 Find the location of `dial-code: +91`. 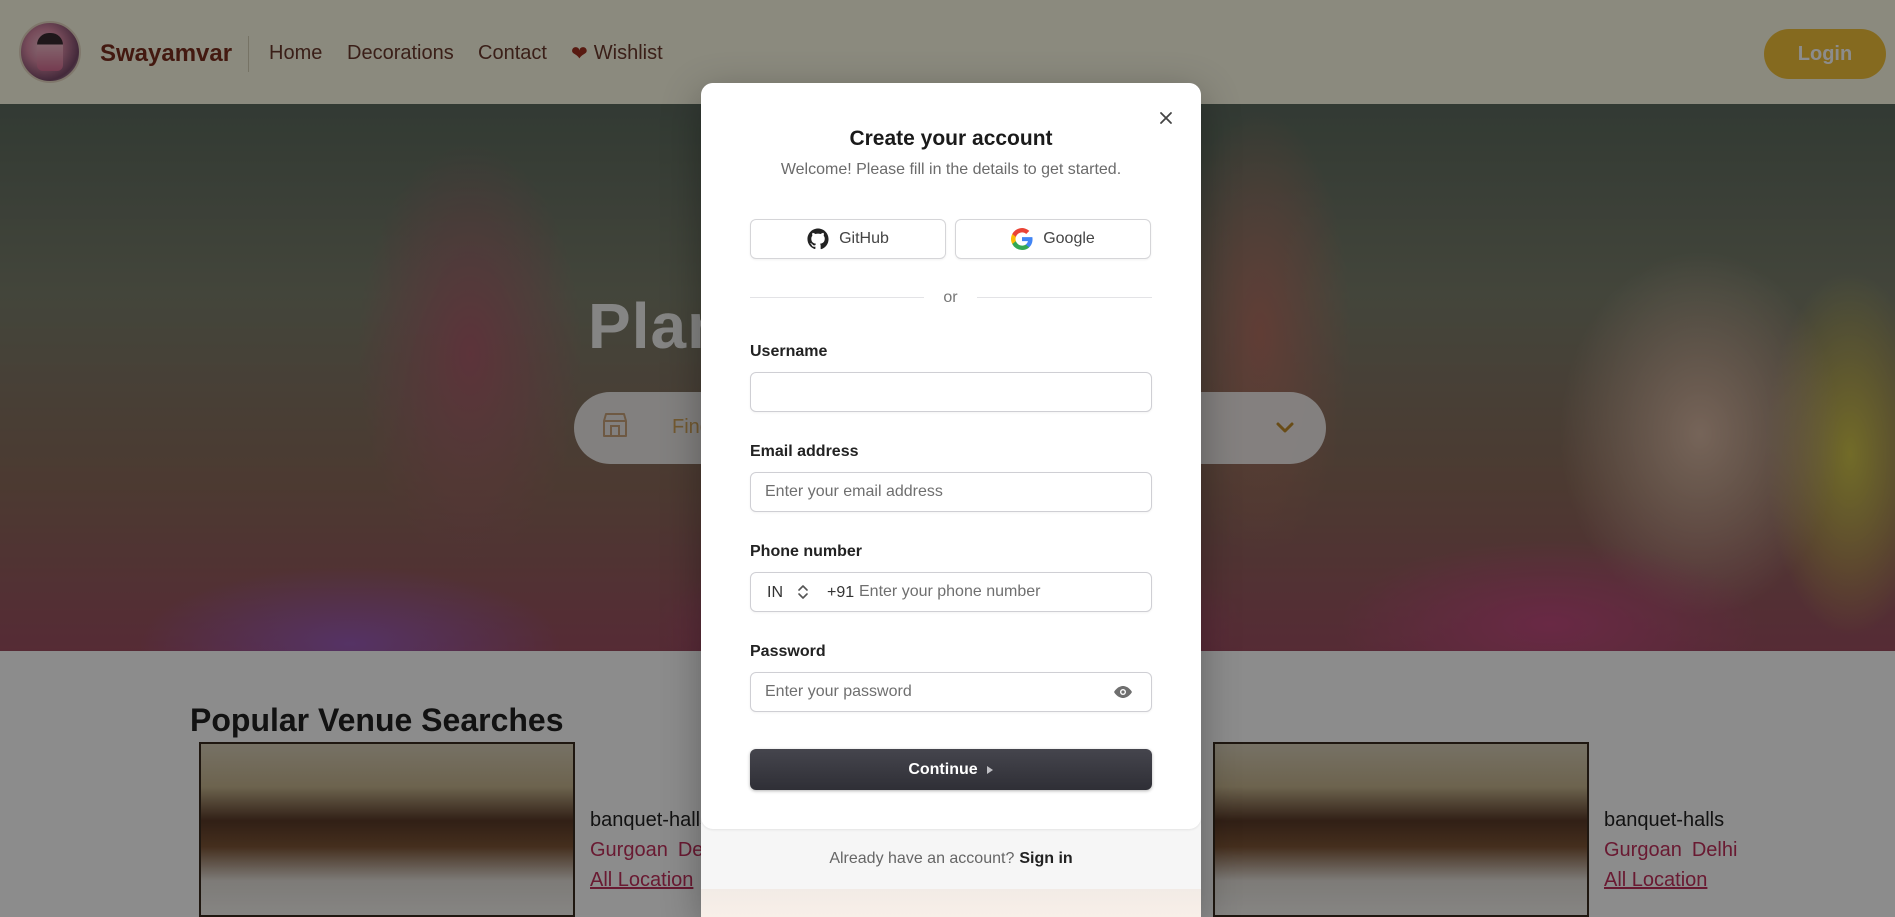

dial-code: +91 is located at coordinates (841, 592).